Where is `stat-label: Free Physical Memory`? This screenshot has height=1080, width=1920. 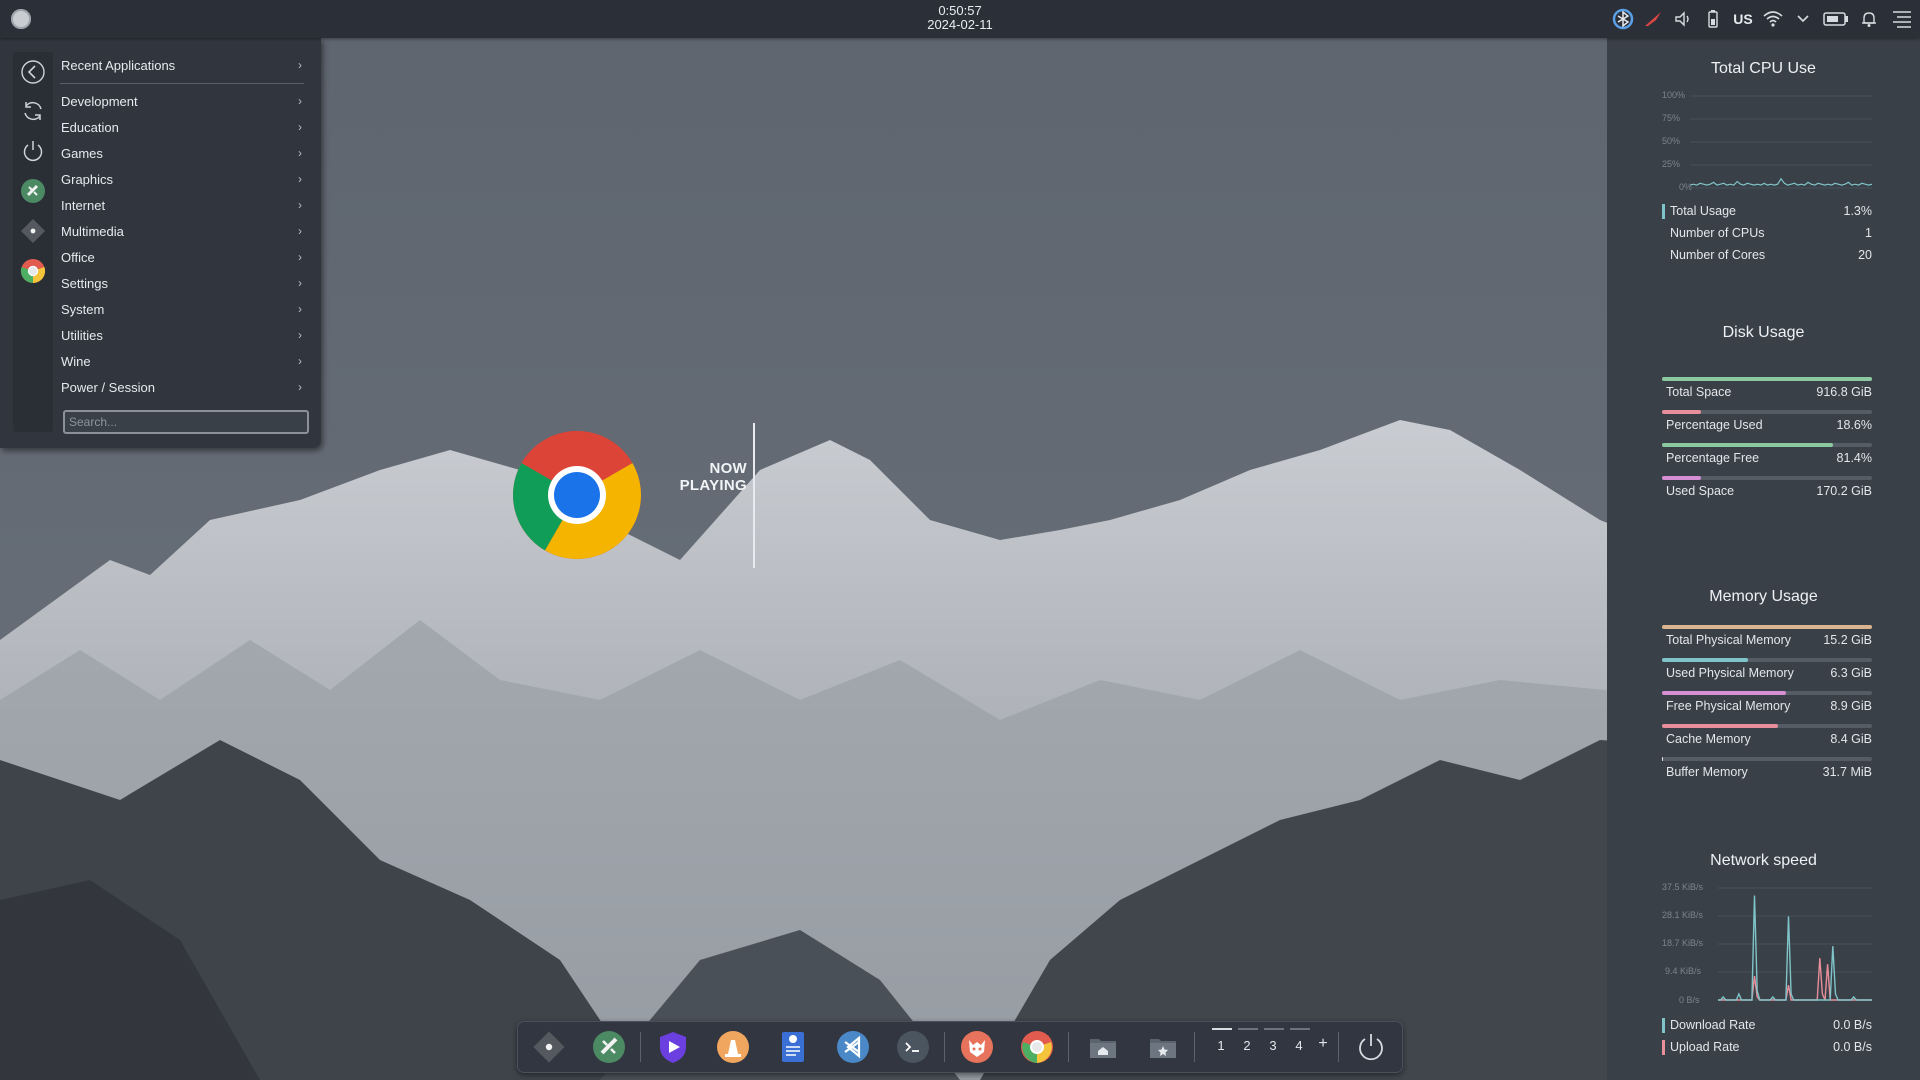 stat-label: Free Physical Memory is located at coordinates (1728, 706).